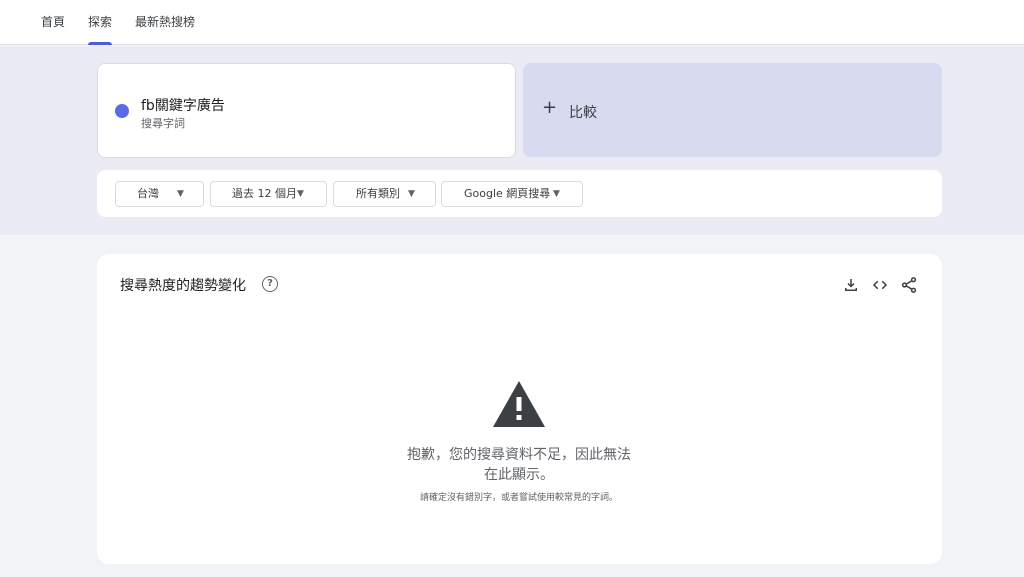 The height and width of the screenshot is (577, 1024). I want to click on tab-home: 首頁, so click(53, 22).